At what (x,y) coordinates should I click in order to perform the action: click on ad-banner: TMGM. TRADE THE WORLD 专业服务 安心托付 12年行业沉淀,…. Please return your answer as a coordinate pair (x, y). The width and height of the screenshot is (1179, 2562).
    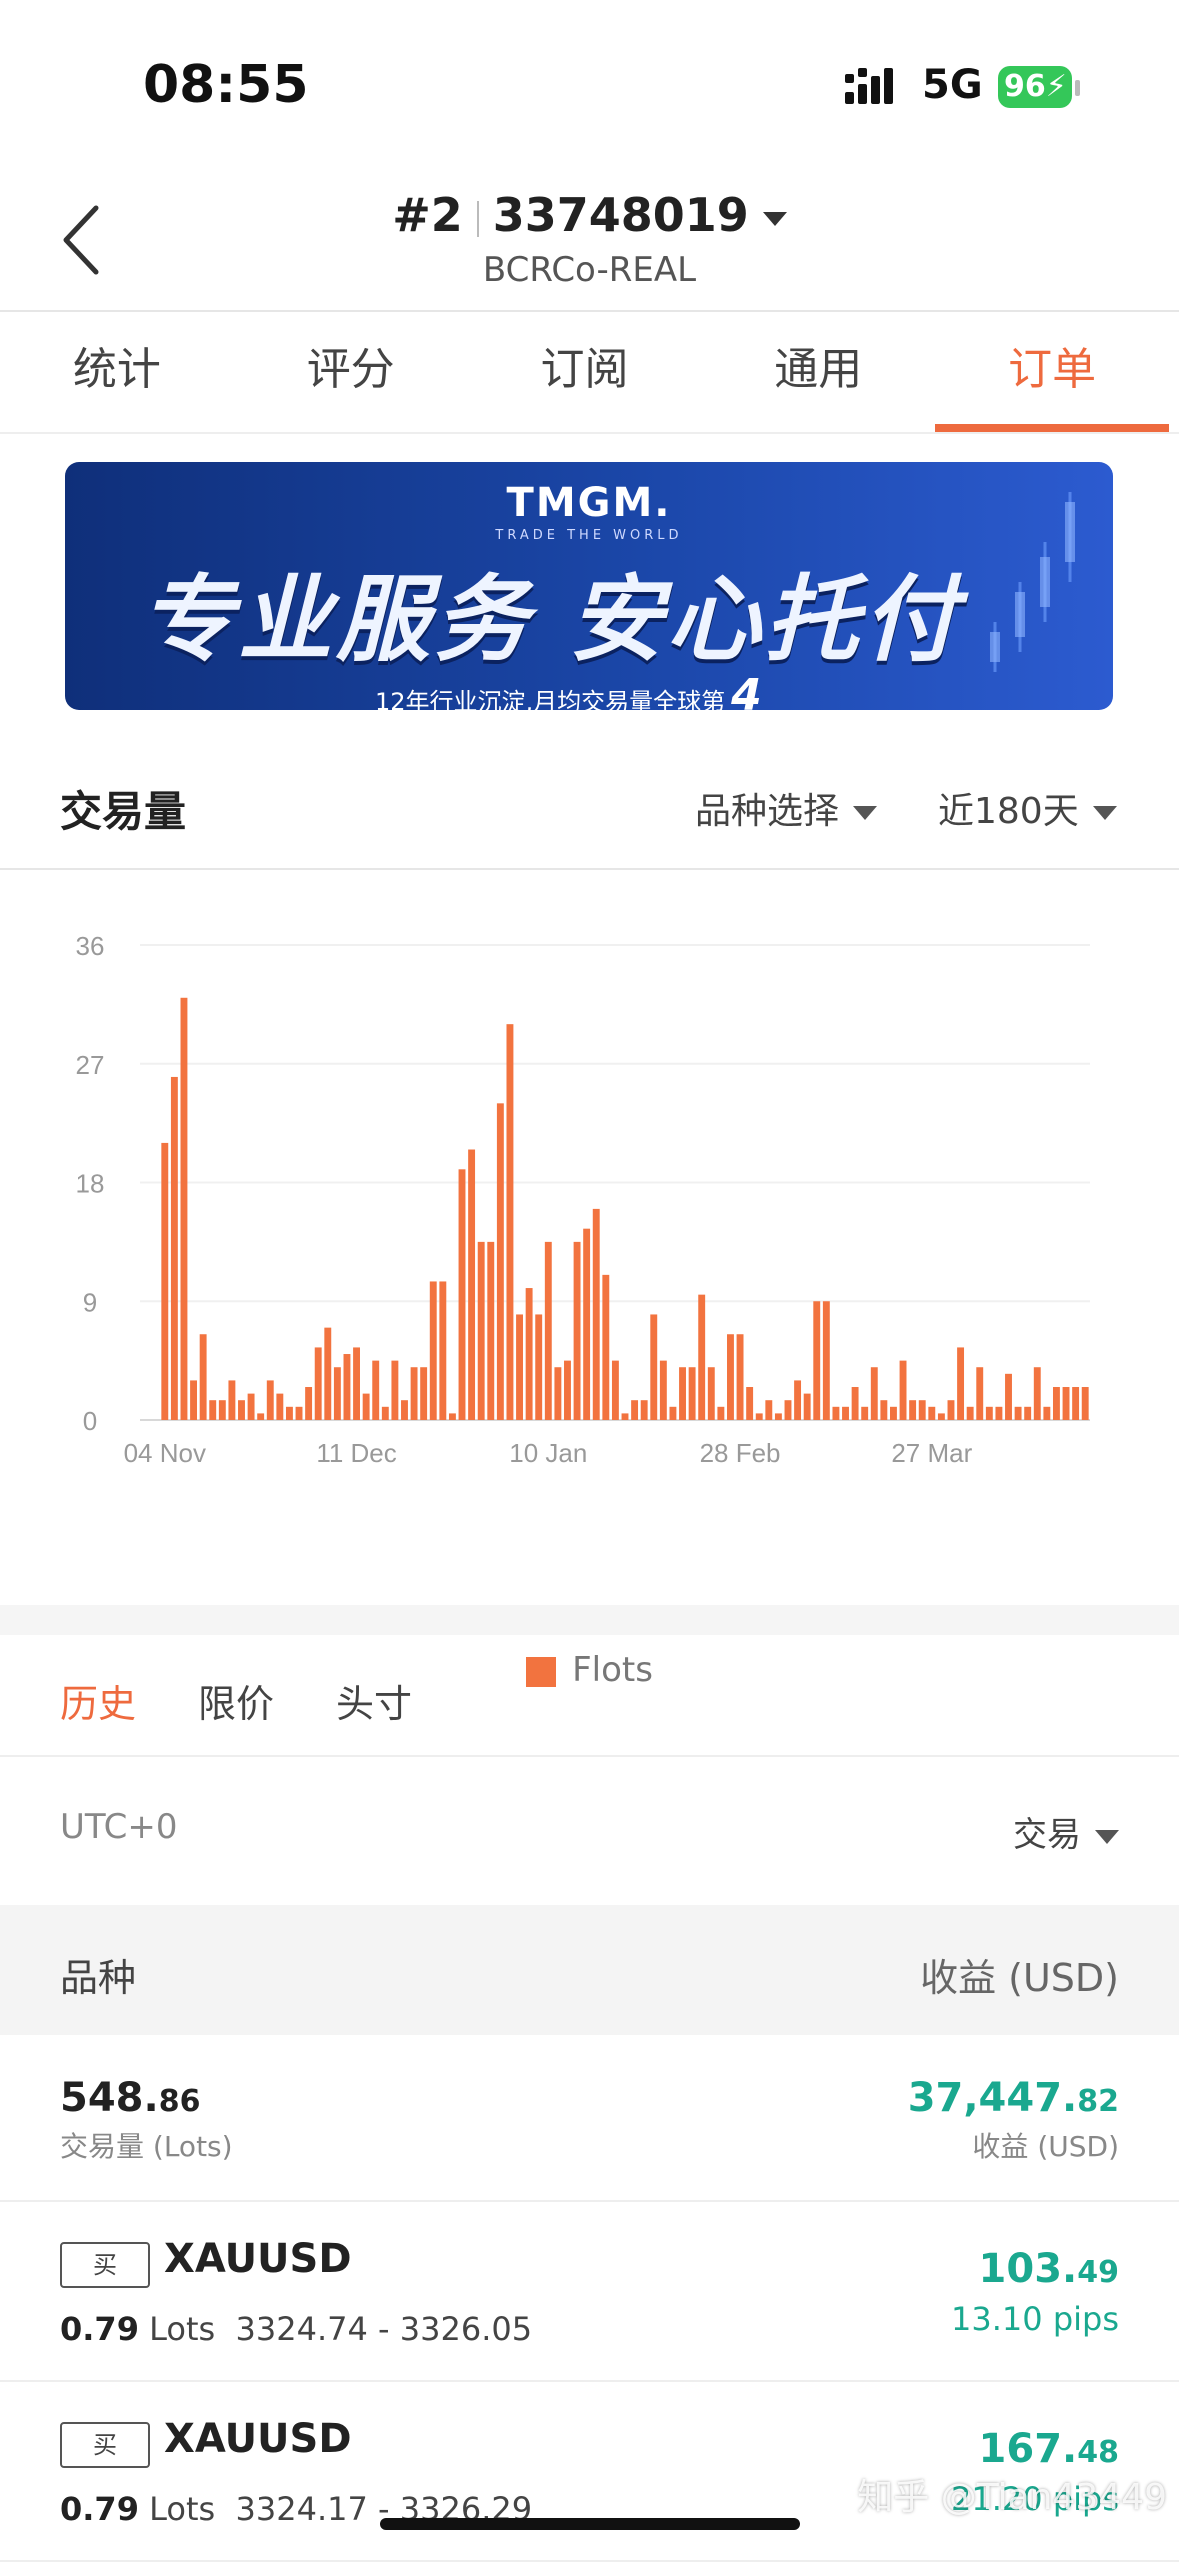
    Looking at the image, I should click on (589, 586).